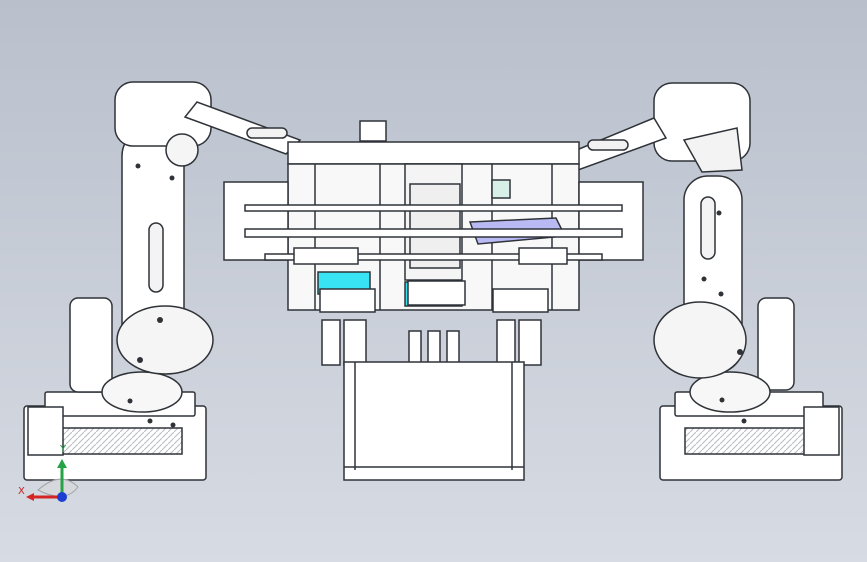 The height and width of the screenshot is (562, 867). What do you see at coordinates (611, 221) in the screenshot?
I see `fixture-right-wing` at bounding box center [611, 221].